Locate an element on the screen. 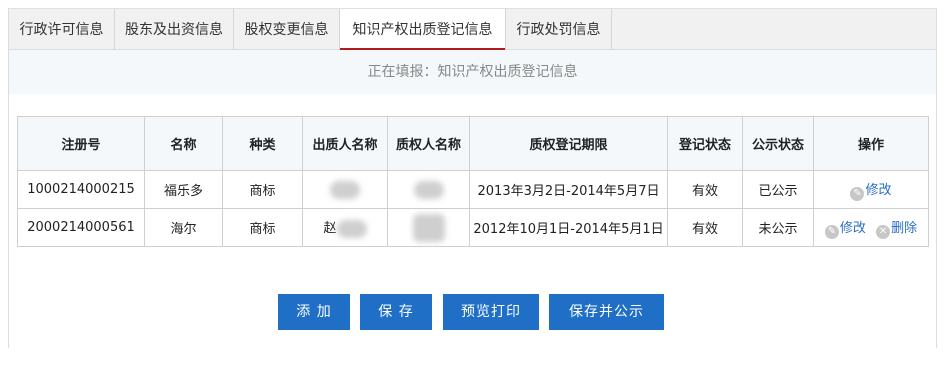  filling-status-bar: 正在填报：知识产权出质登记信息 is located at coordinates (472, 72).